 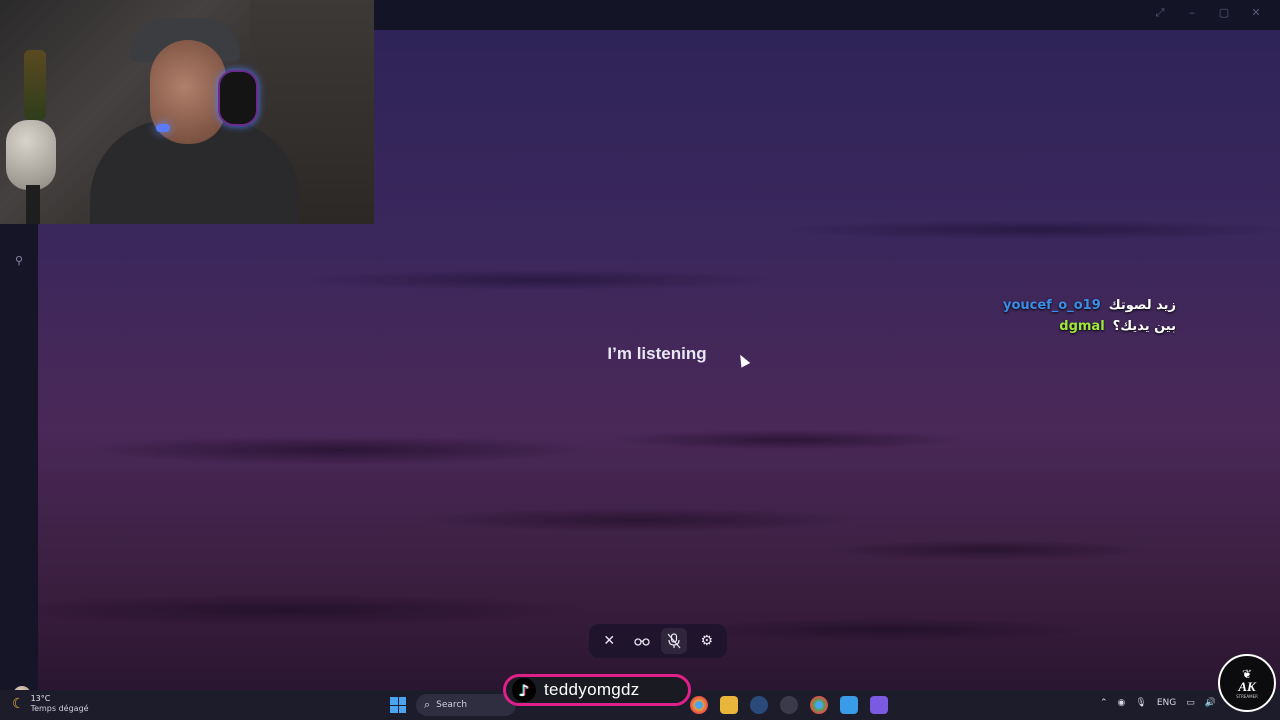 I want to click on chat-overlay: youcef_o_o19 زيد لصوتك dgmal بين يديك؟, so click(x=1089, y=316).